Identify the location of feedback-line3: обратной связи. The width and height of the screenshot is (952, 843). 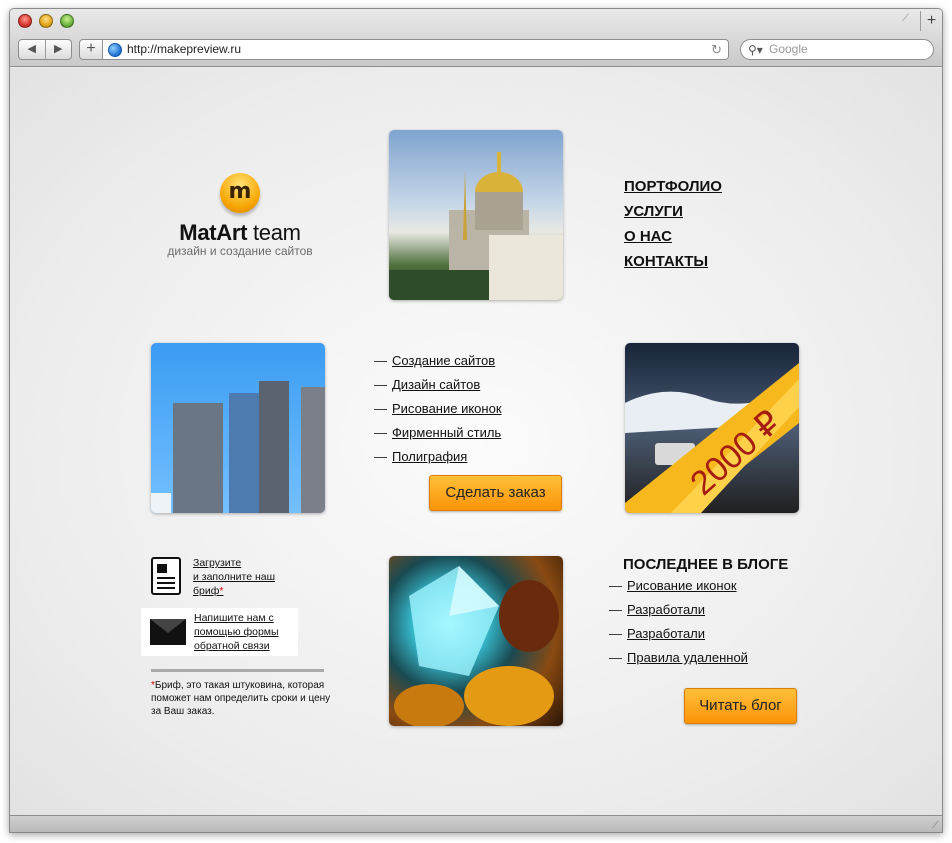
(232, 646).